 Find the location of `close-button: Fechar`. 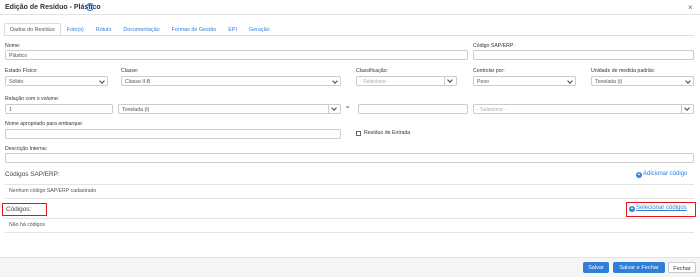

close-button: Fechar is located at coordinates (682, 267).